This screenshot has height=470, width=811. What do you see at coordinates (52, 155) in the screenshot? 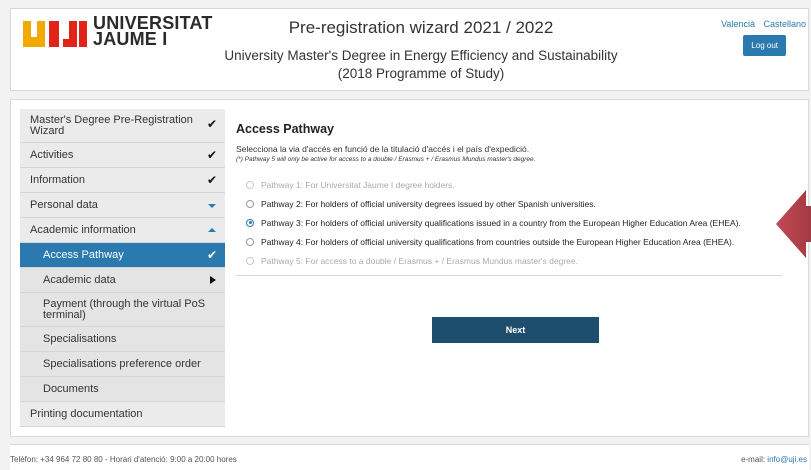
I see `sidebar-item-label: Activities` at bounding box center [52, 155].